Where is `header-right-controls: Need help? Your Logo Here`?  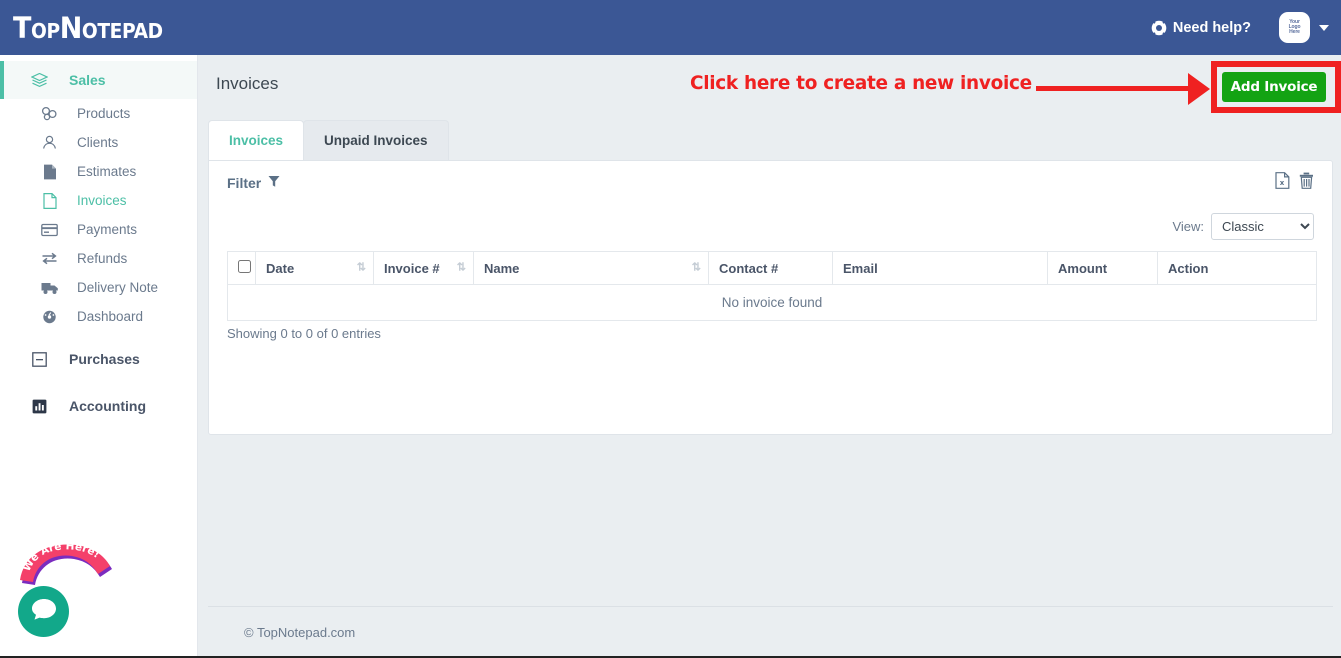
header-right-controls: Need help? Your Logo Here is located at coordinates (1246, 27).